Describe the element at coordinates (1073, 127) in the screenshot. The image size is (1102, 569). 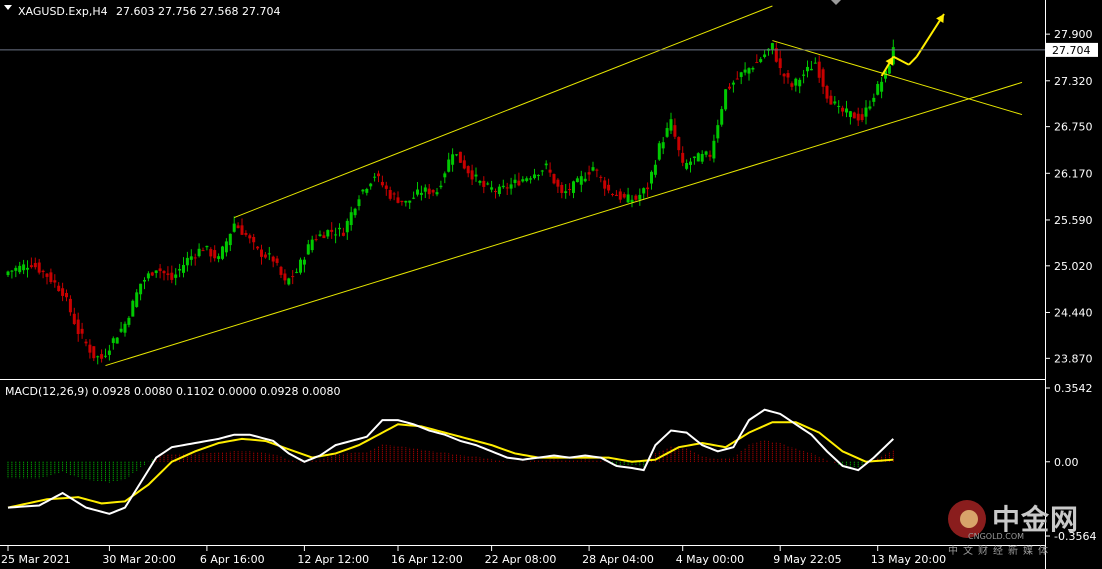
I see `price-tick-label: 26.750` at that location.